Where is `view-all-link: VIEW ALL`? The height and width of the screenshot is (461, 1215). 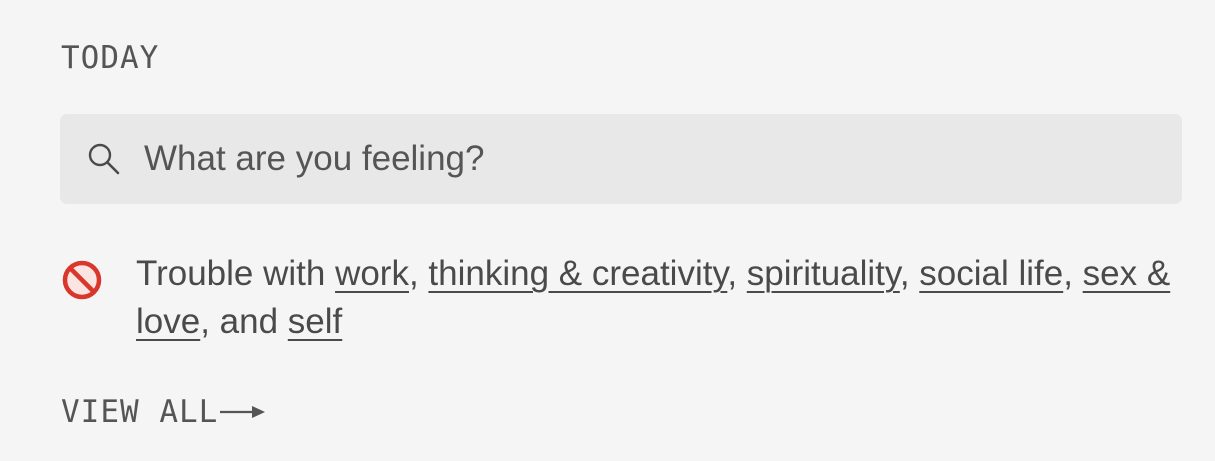 view-all-link: VIEW ALL is located at coordinates (163, 412).